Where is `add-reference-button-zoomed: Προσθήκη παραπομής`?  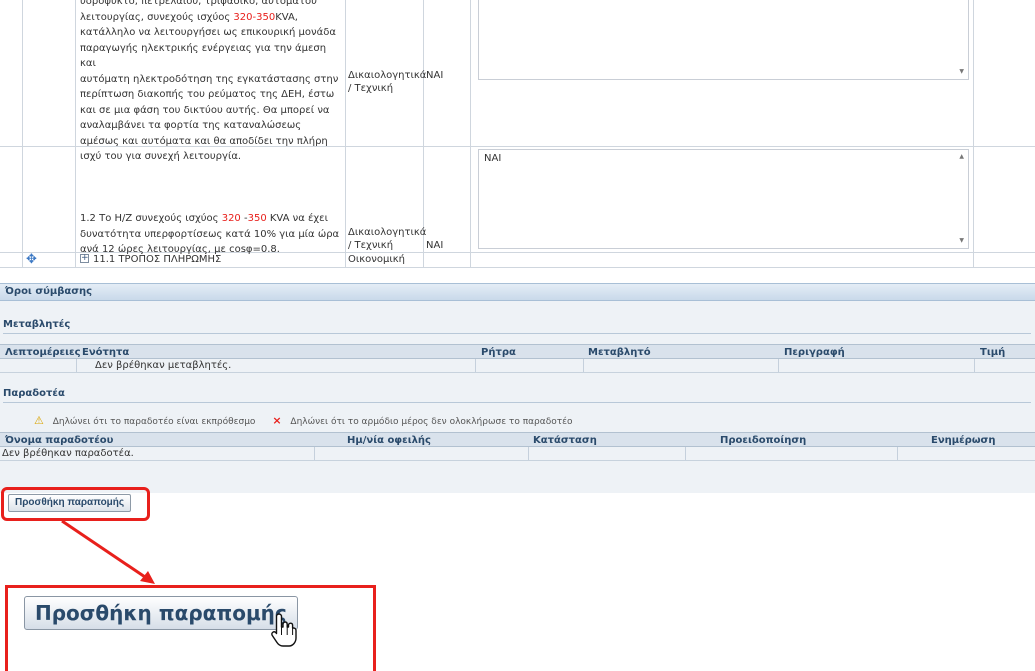 add-reference-button-zoomed: Προσθήκη παραπομής is located at coordinates (161, 613).